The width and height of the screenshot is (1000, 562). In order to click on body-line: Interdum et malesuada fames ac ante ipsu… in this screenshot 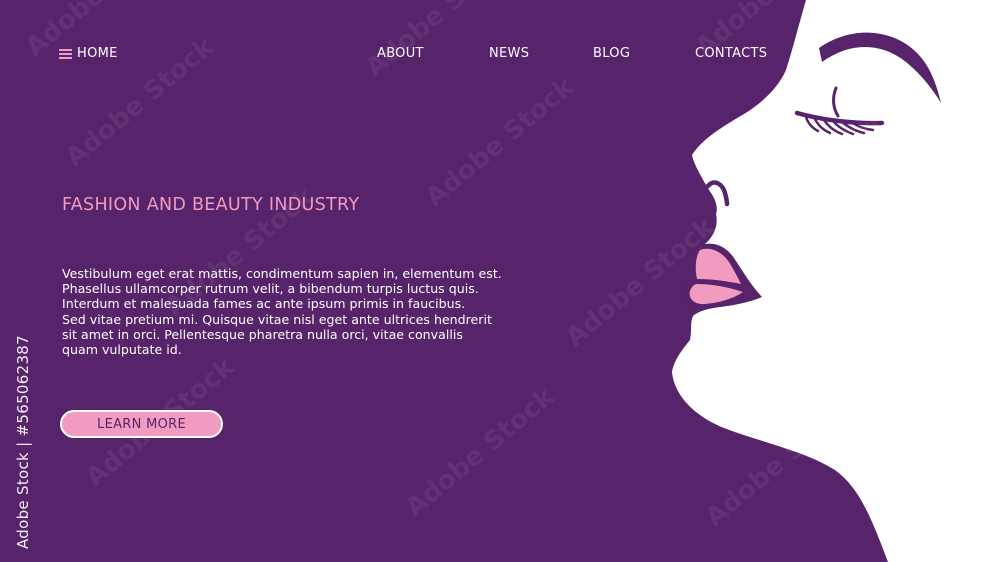, I will do `click(264, 304)`.